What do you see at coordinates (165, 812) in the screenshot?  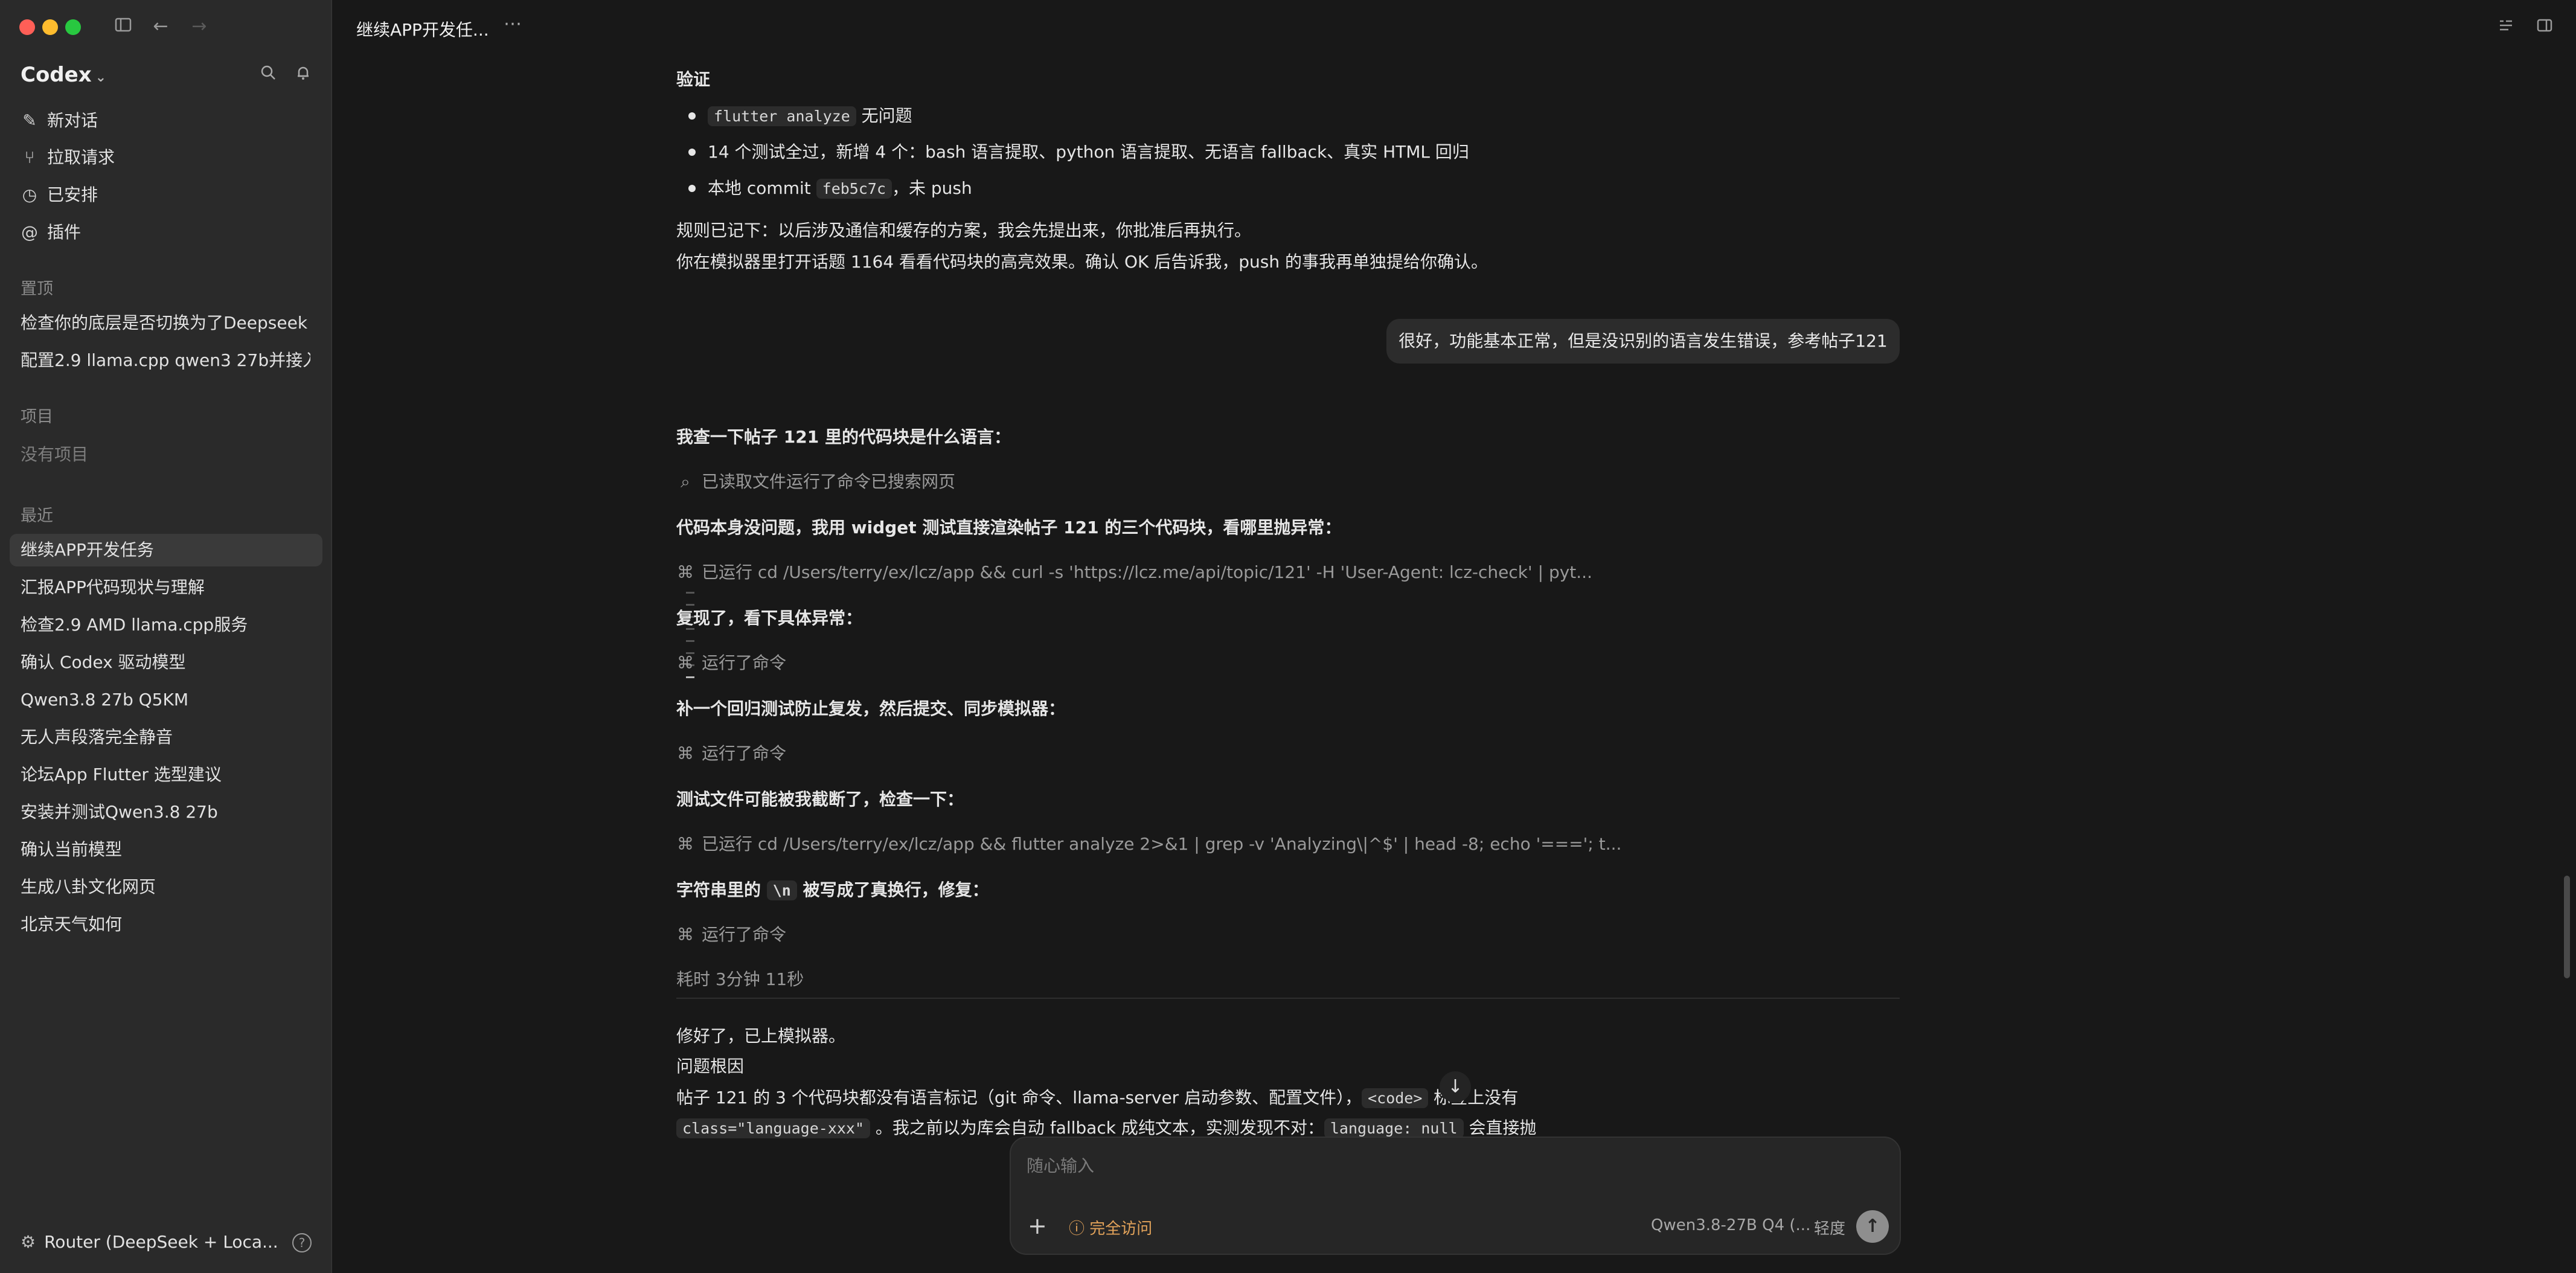 I see `recent-item: 安装并测试Qwen3.8 27b` at bounding box center [165, 812].